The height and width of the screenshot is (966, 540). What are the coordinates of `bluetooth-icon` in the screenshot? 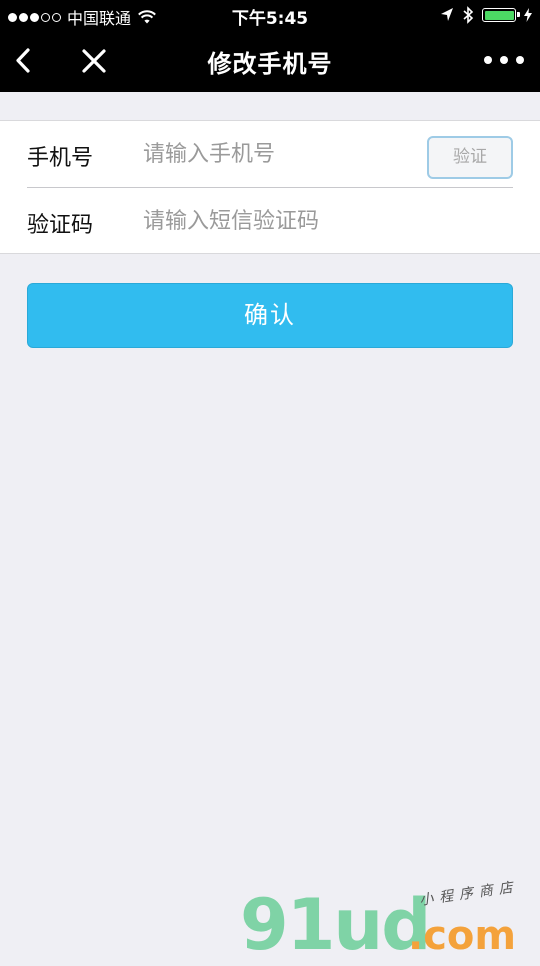 It's located at (468, 15).